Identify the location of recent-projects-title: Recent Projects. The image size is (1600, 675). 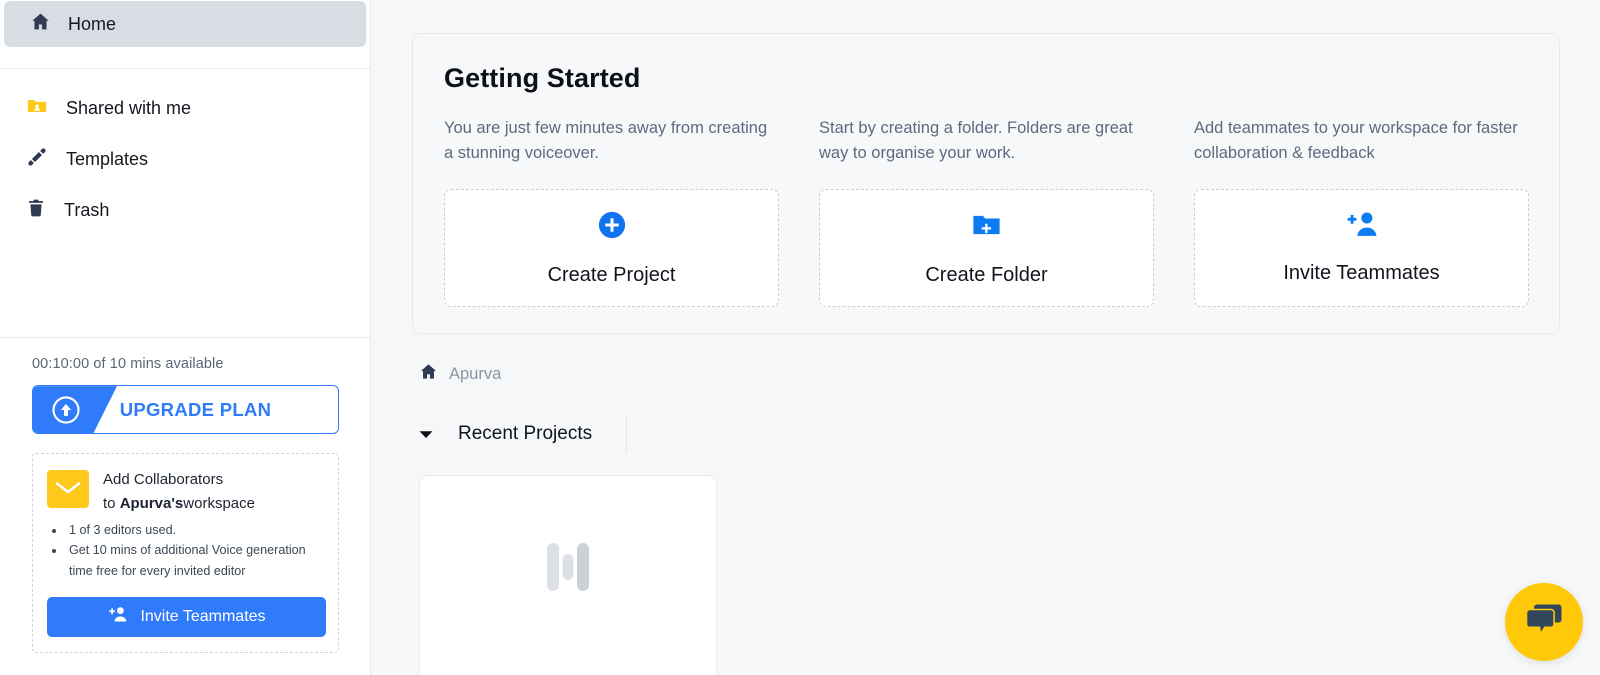
(525, 433).